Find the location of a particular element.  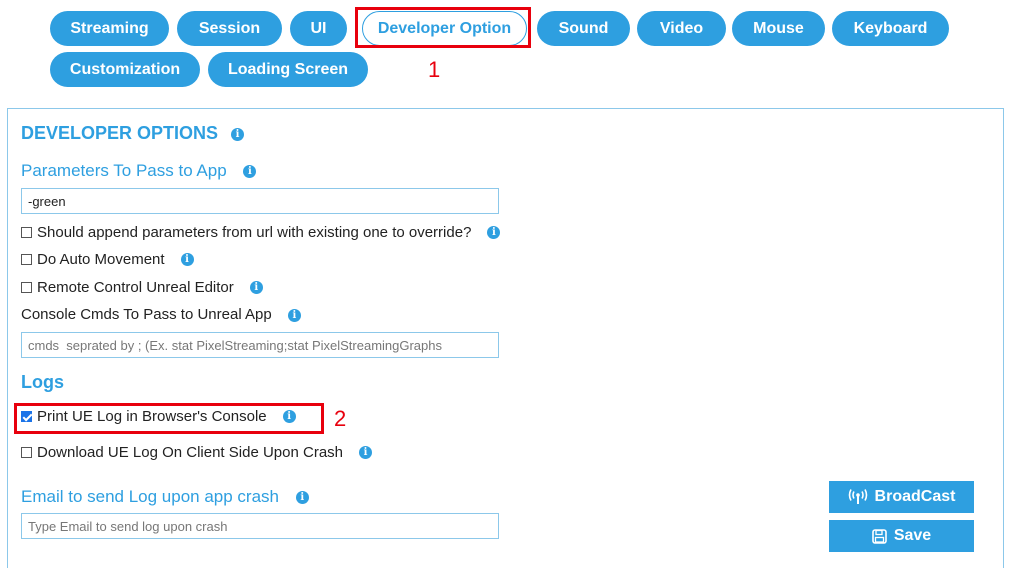

params-label: Parameters To Pass to App is located at coordinates (124, 170).